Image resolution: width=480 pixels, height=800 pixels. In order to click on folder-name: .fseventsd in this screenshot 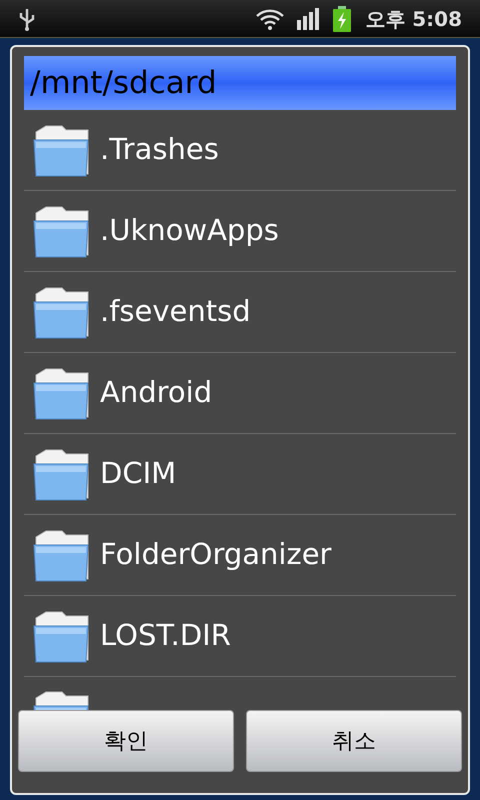, I will do `click(175, 311)`.